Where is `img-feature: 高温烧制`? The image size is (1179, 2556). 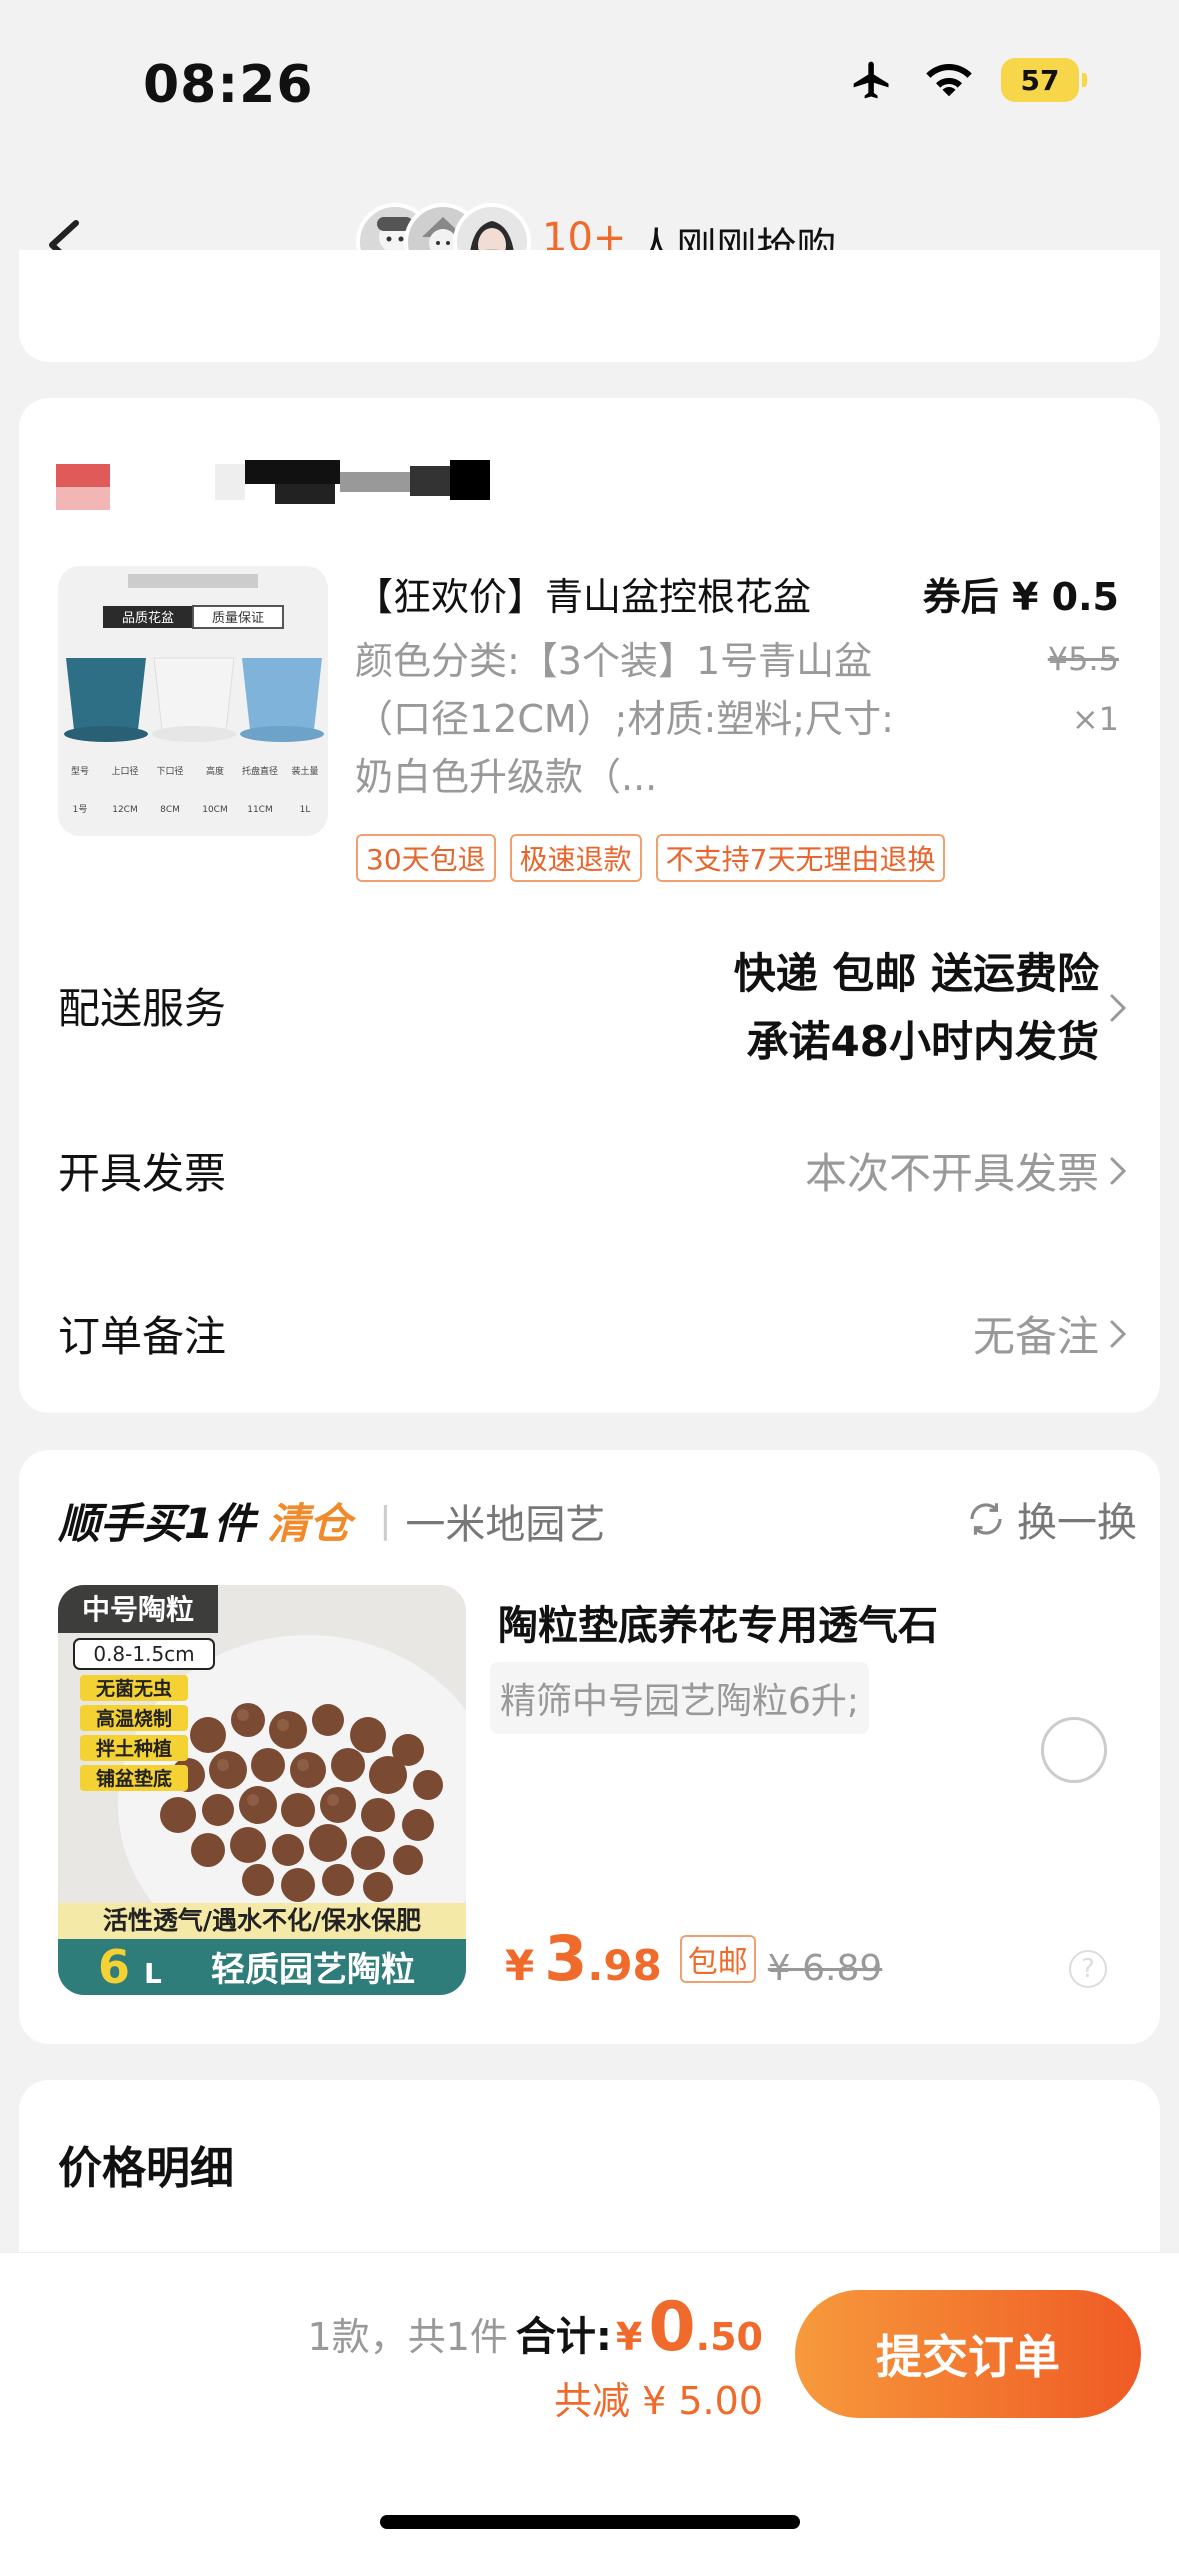 img-feature: 高温烧制 is located at coordinates (134, 1718).